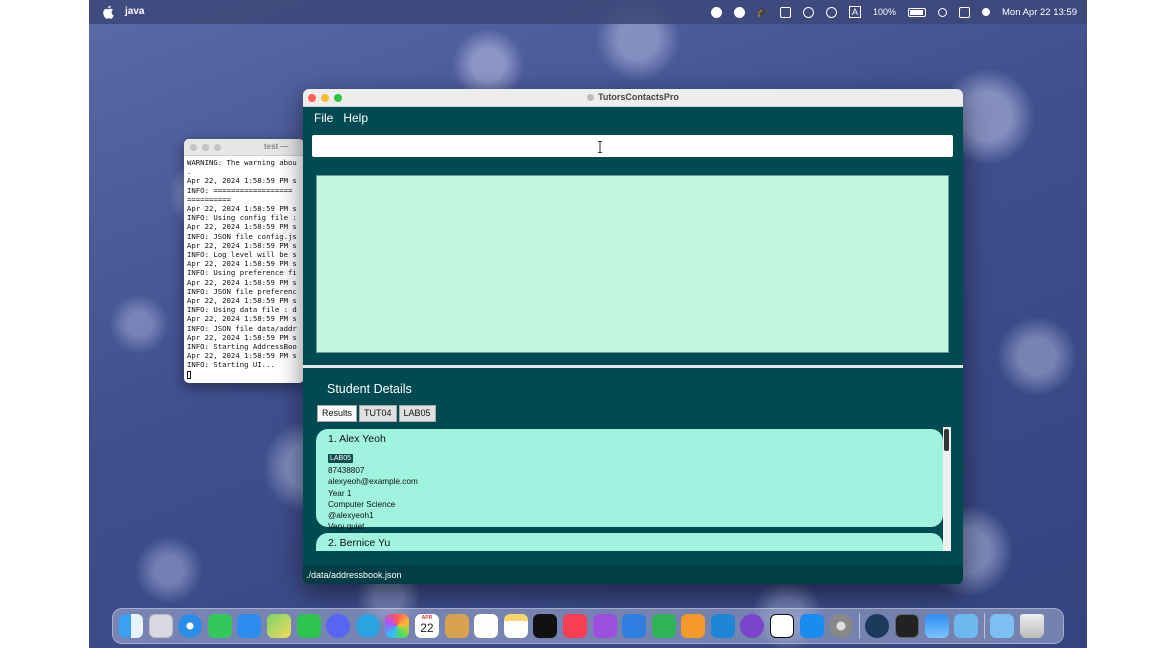  What do you see at coordinates (604, 626) in the screenshot?
I see `podcasts-icon` at bounding box center [604, 626].